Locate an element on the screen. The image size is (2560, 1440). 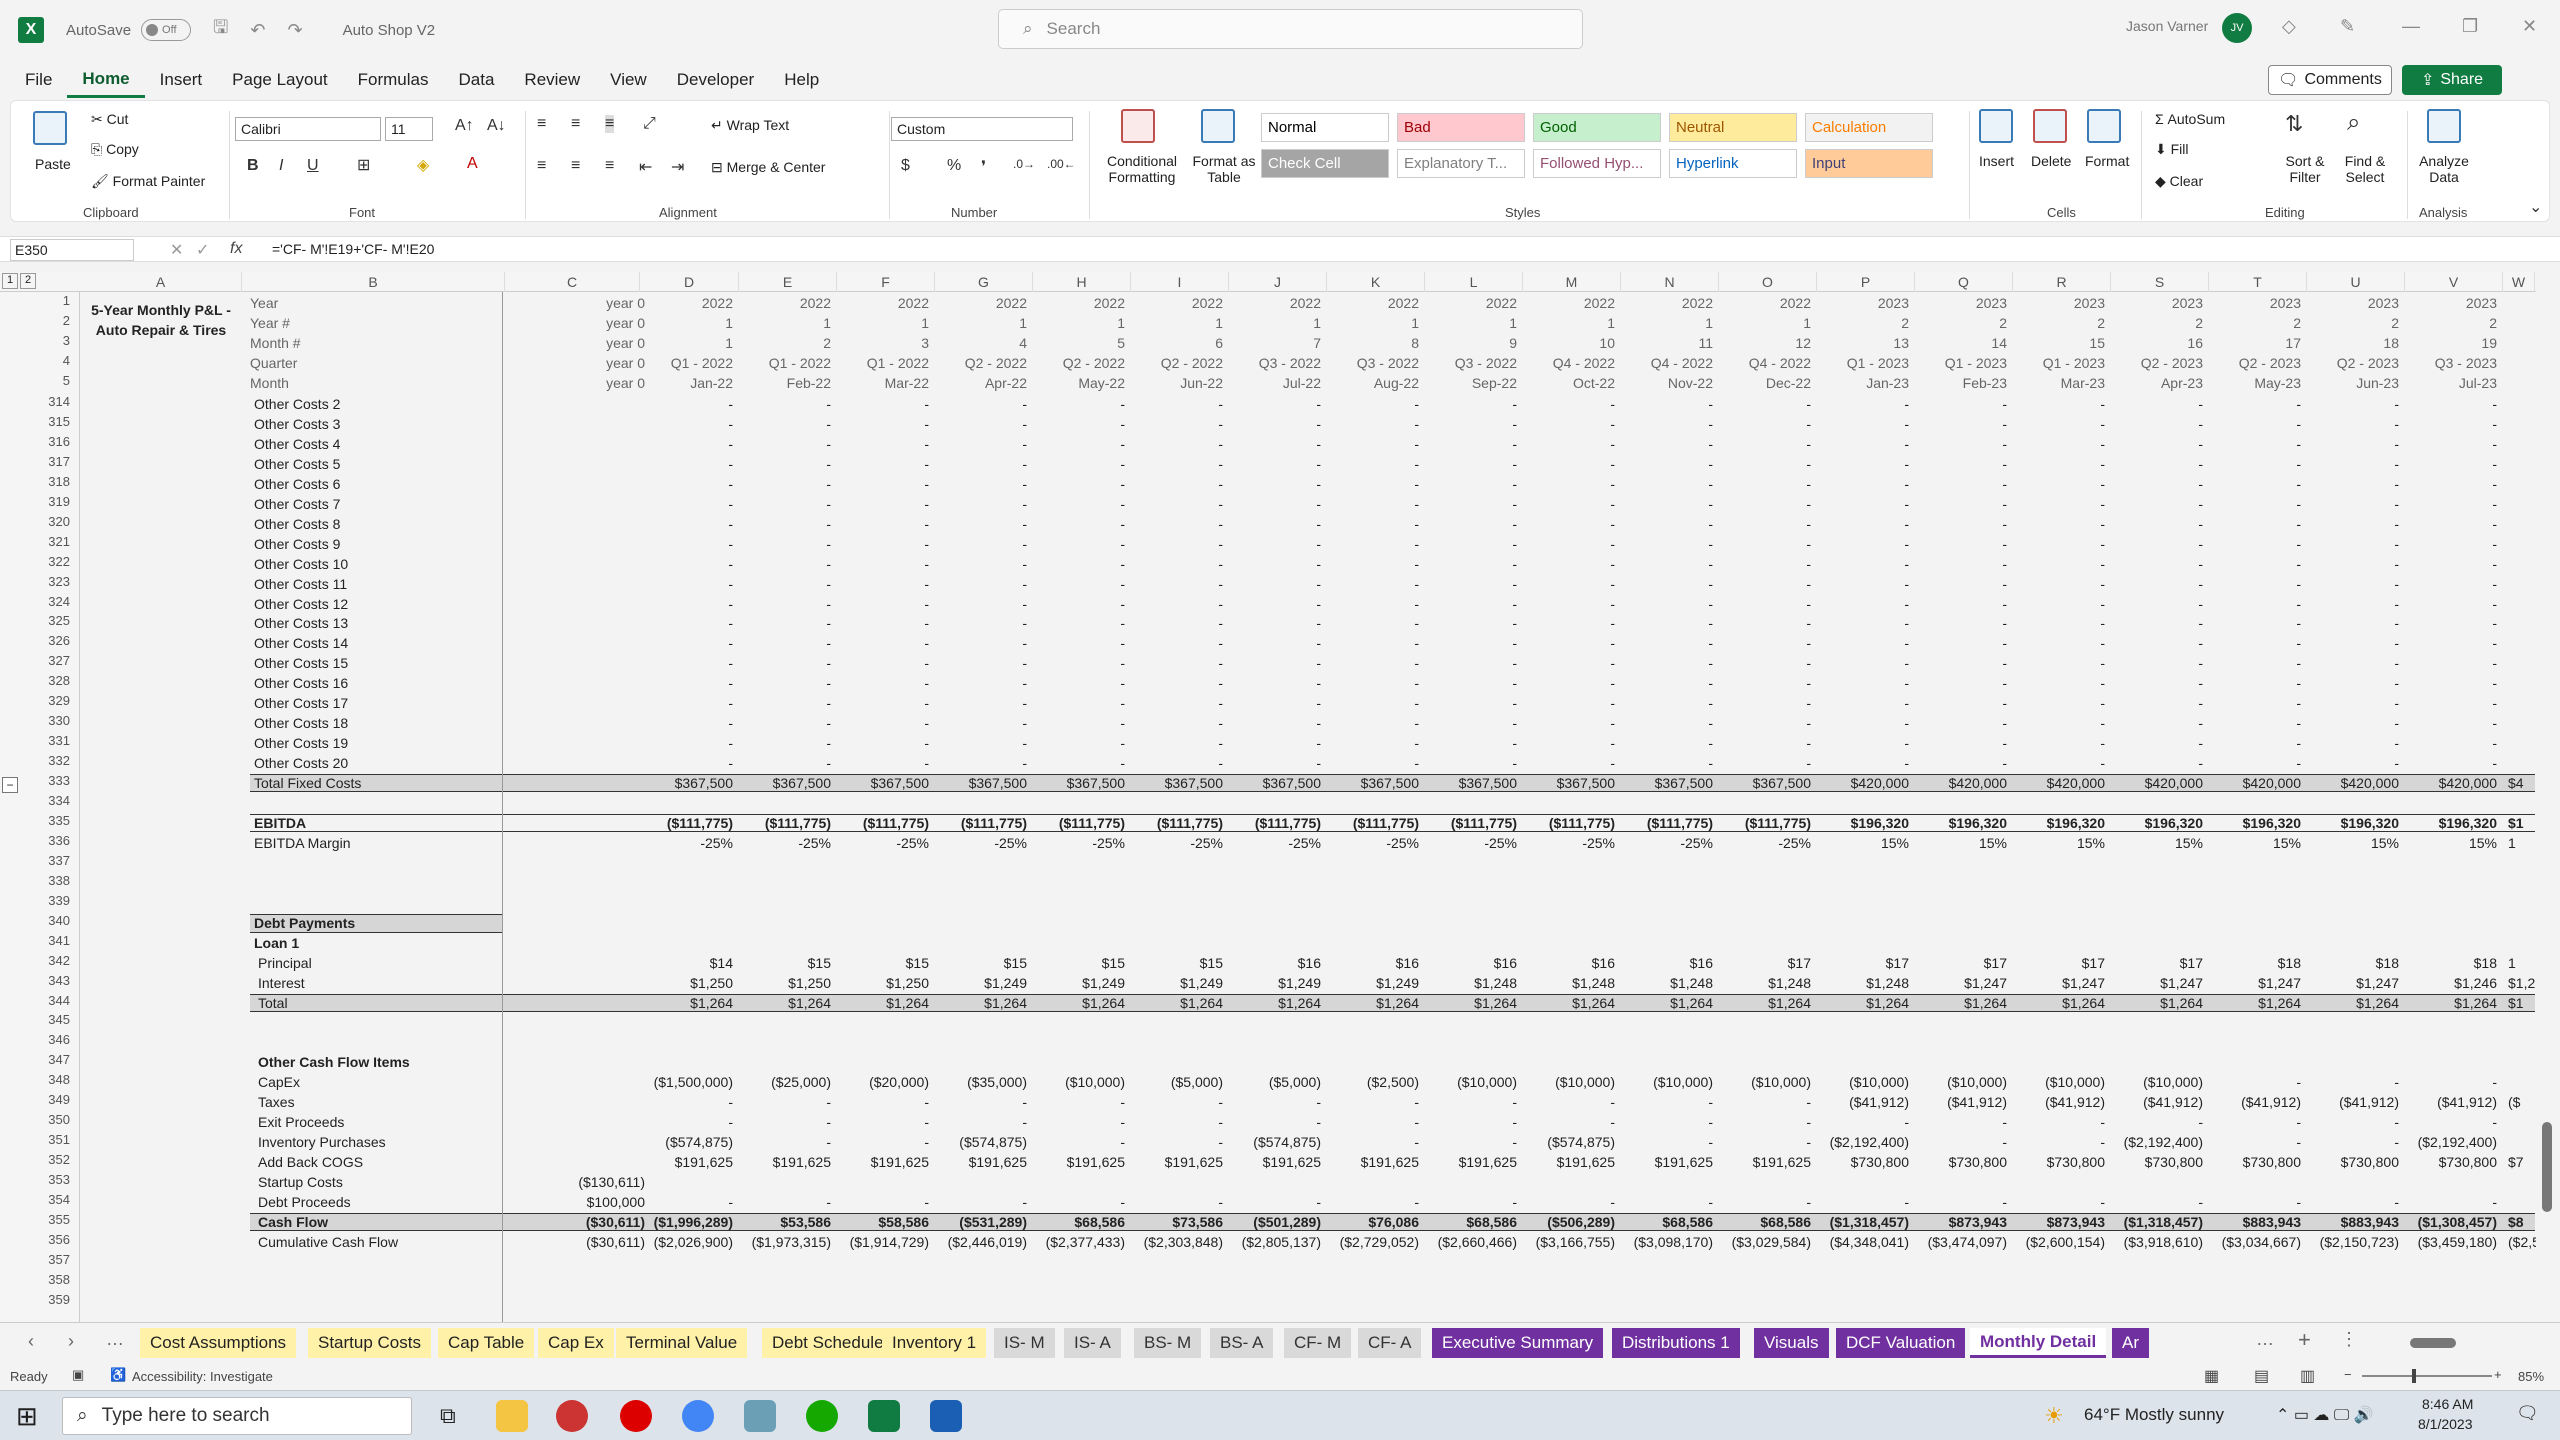
row-label: Other Costs 15 is located at coordinates (374, 663).